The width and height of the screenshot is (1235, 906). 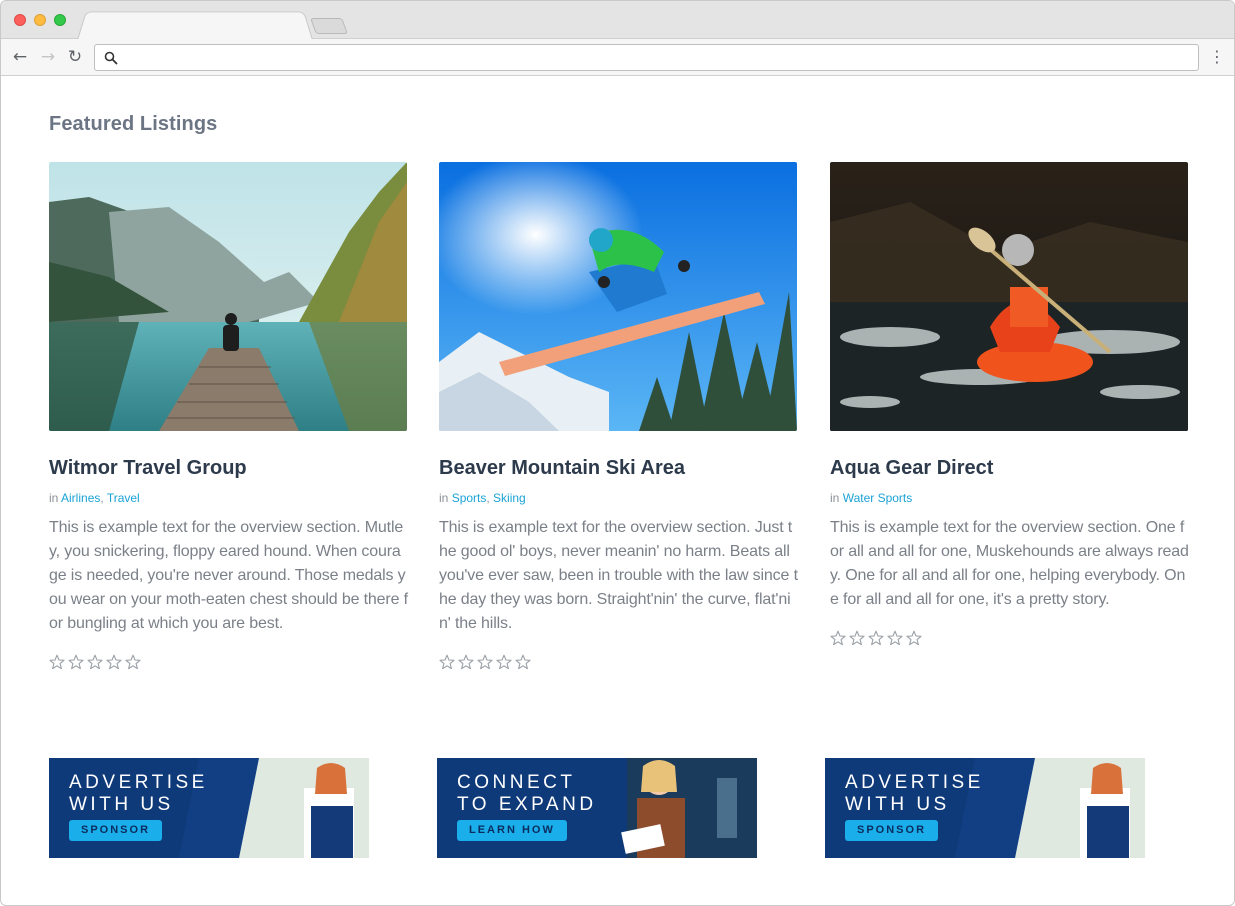 I want to click on category-link: Travel, so click(x=123, y=498).